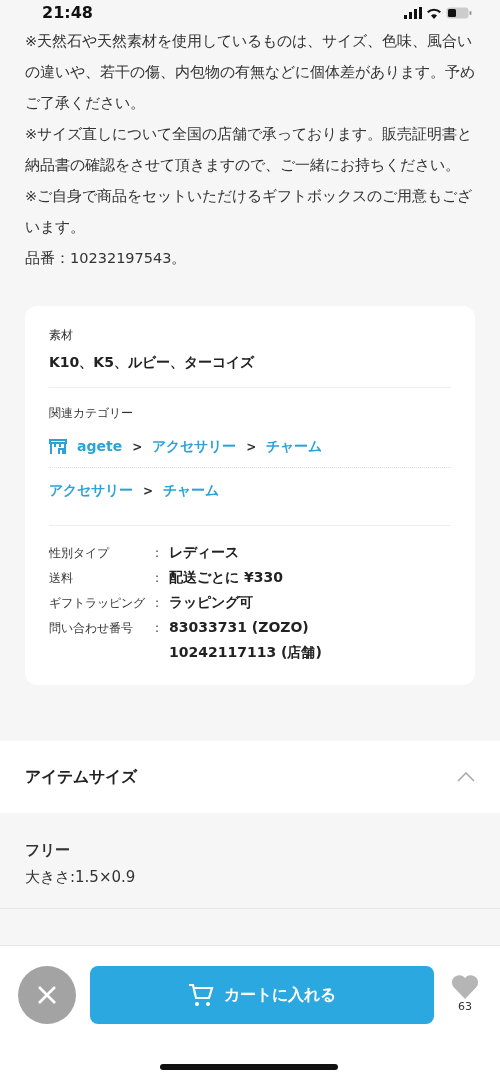 Image resolution: width=500 pixels, height=1080 pixels. Describe the element at coordinates (91, 628) in the screenshot. I see `spec-label: 問い合わせ番号` at that location.